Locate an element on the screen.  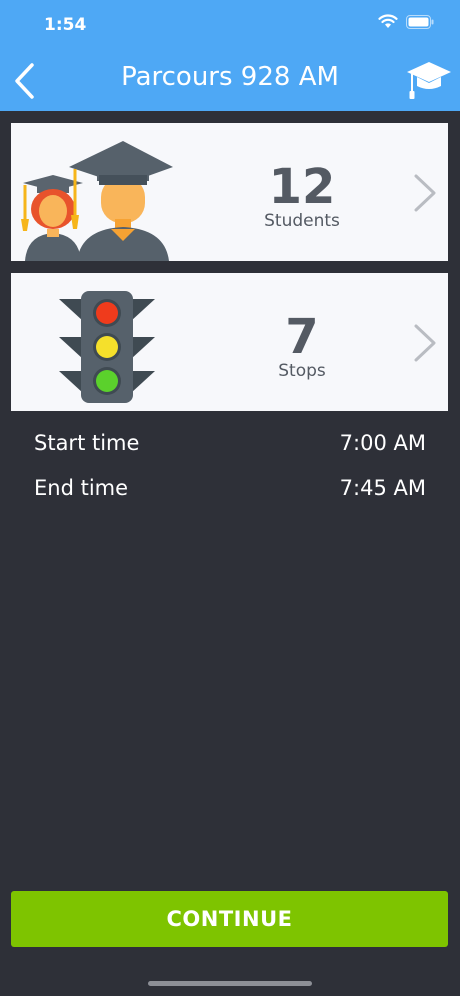
stops-count: 7 is located at coordinates (302, 337).